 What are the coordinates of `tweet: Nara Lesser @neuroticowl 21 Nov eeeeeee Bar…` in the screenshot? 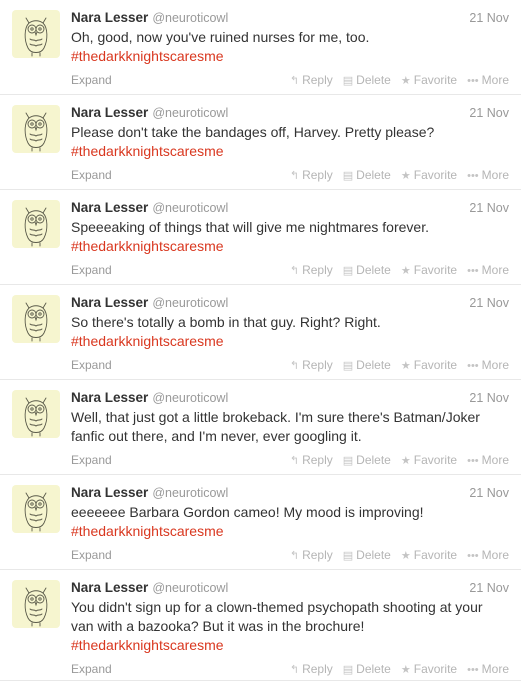 It's located at (260, 522).